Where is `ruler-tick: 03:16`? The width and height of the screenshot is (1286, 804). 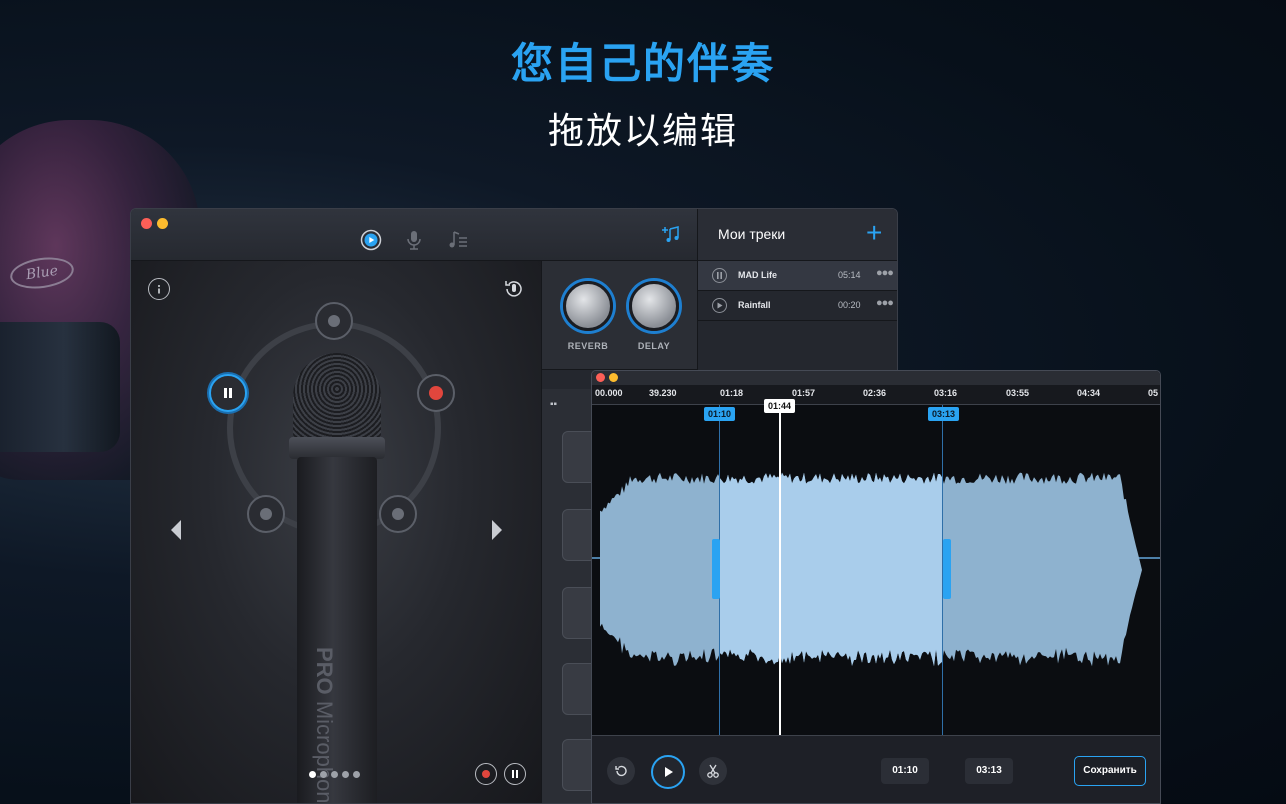
ruler-tick: 03:16 is located at coordinates (946, 393).